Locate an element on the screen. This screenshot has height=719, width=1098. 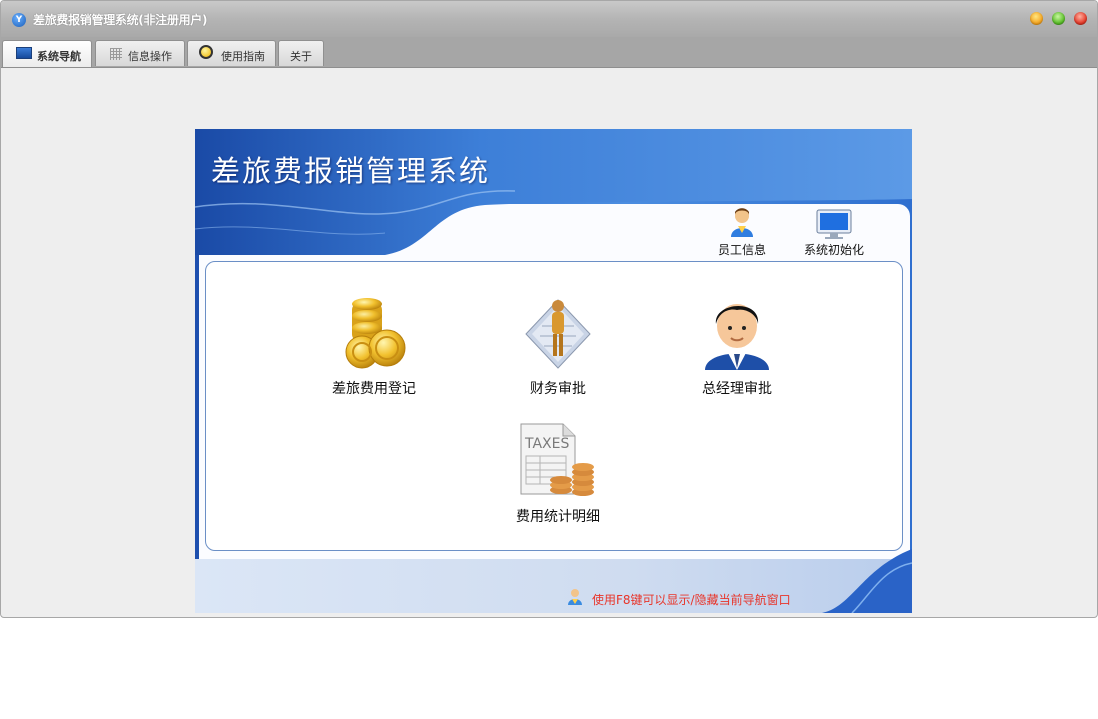
tab-label: 使用指南 is located at coordinates (243, 56).